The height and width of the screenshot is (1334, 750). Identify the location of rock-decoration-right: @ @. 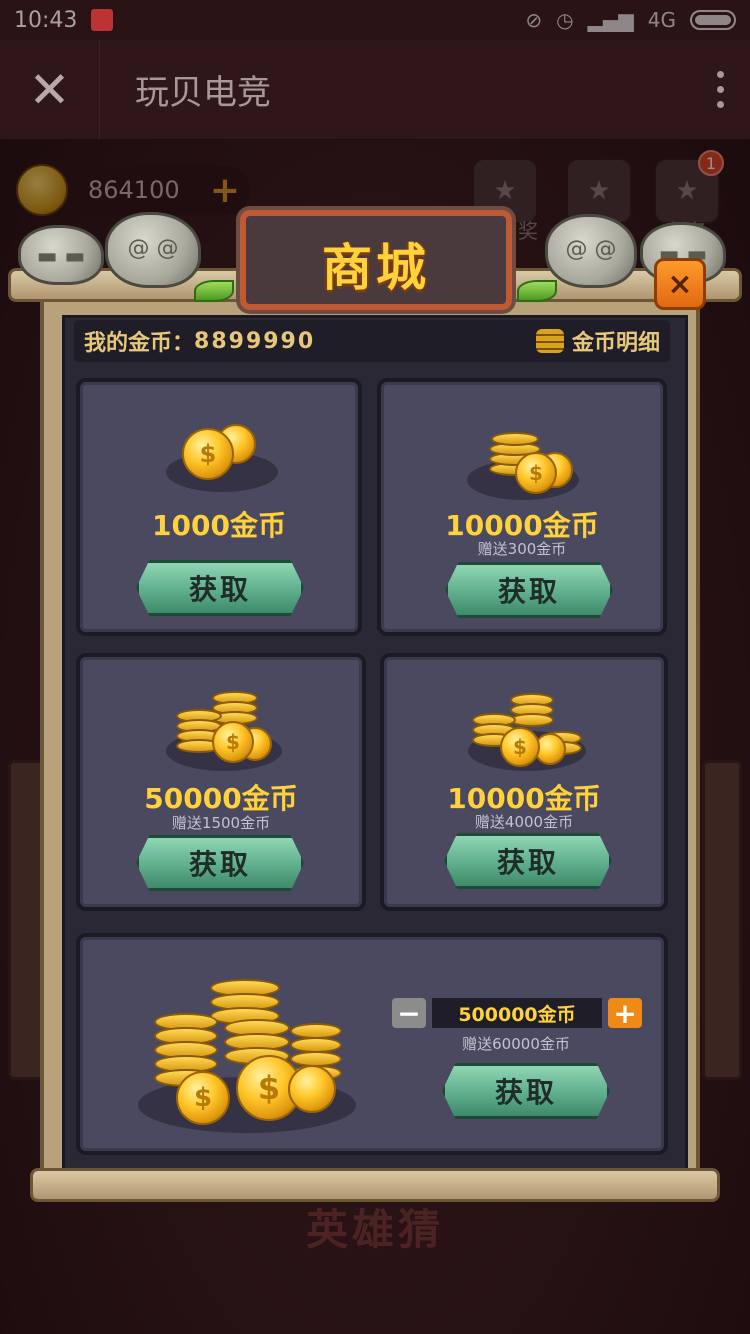
(591, 251).